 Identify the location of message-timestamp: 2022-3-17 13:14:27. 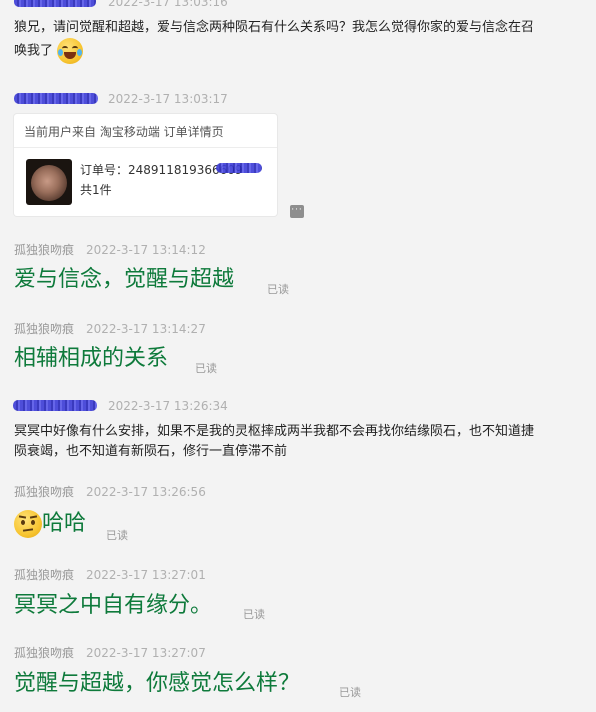
(146, 329).